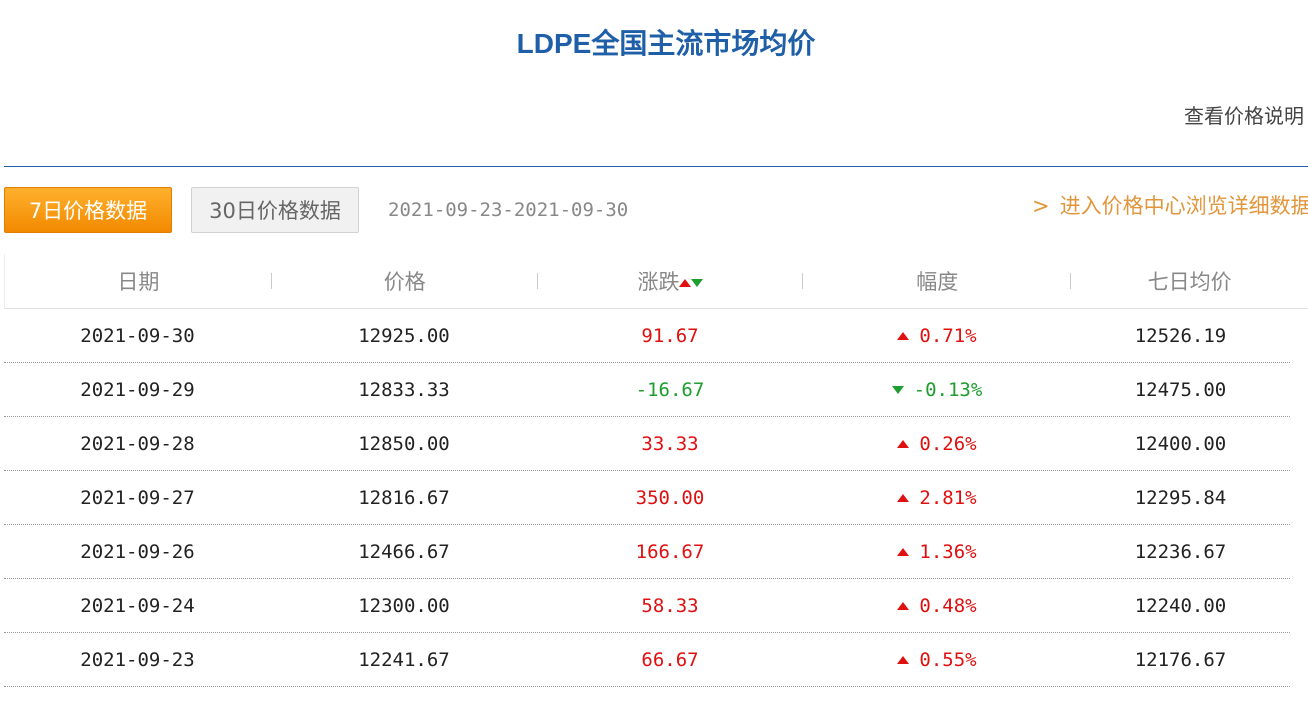 The height and width of the screenshot is (708, 1308). What do you see at coordinates (88, 210) in the screenshot?
I see `tab-7-day-data: 7日价格数据` at bounding box center [88, 210].